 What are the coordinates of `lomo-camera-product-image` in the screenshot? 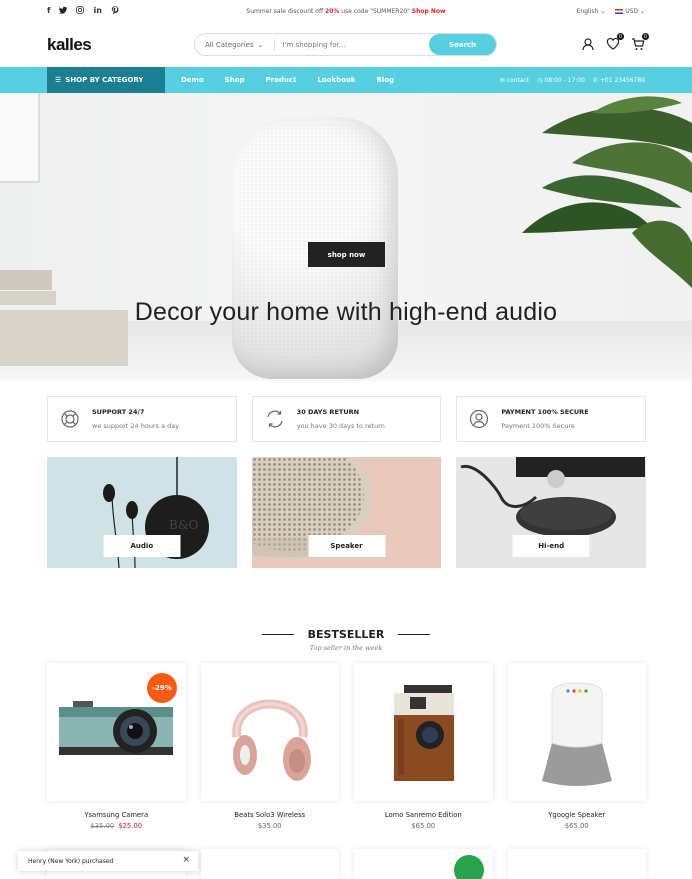 It's located at (424, 733).